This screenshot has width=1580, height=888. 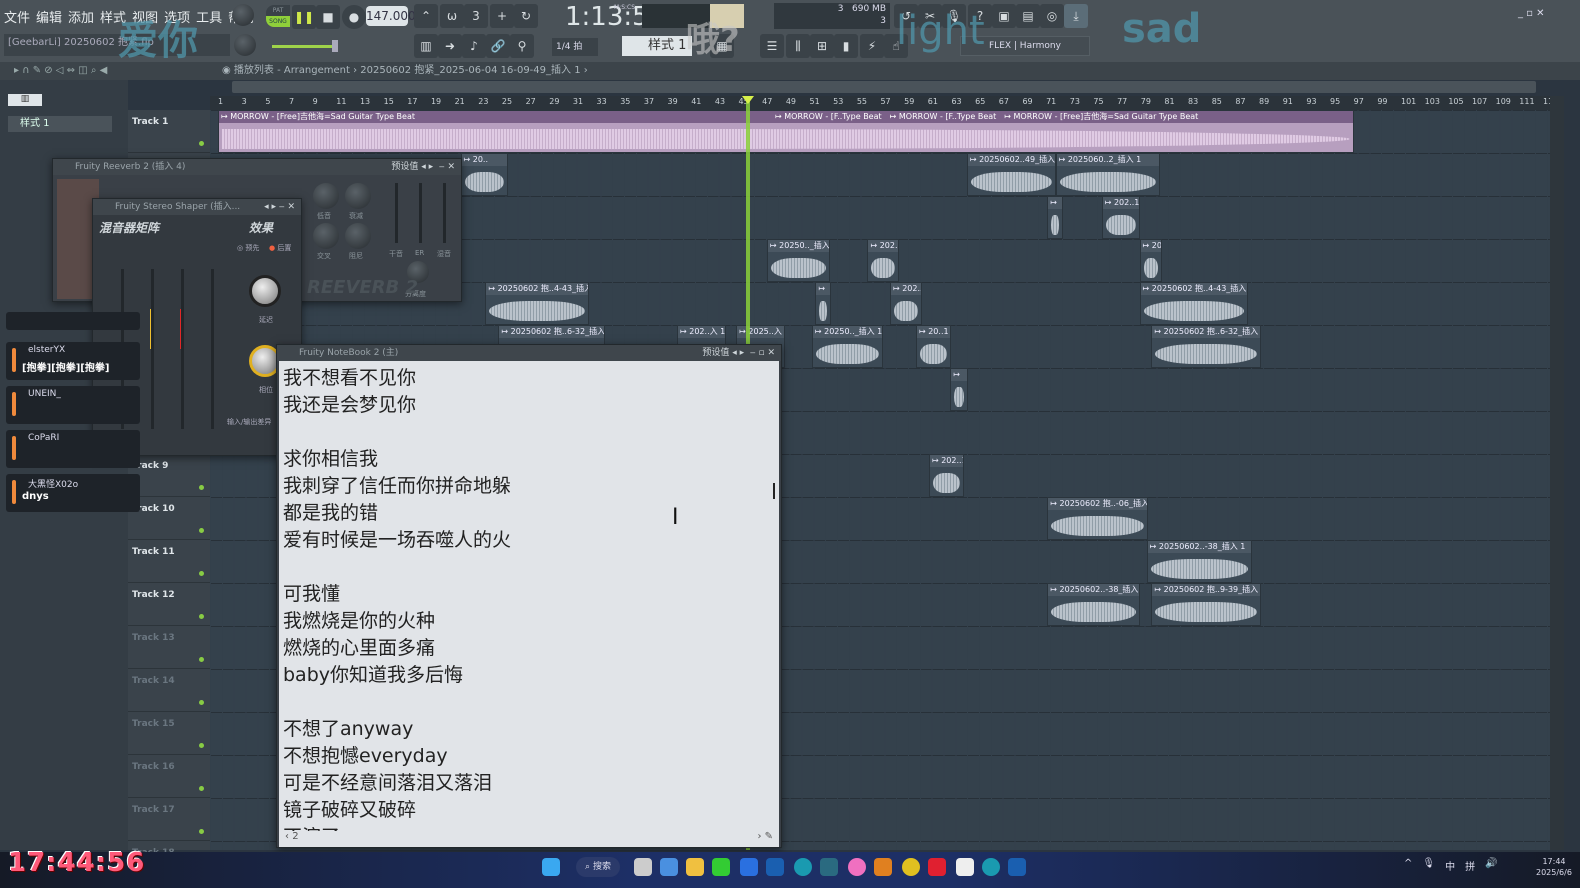 What do you see at coordinates (212, 349) in the screenshot?
I see `rr-fader` at bounding box center [212, 349].